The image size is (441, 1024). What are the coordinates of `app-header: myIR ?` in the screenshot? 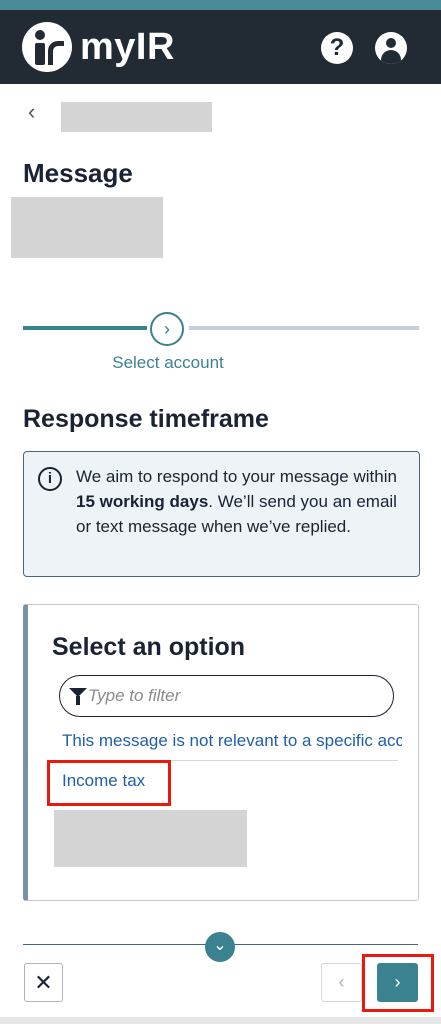 It's located at (220, 47).